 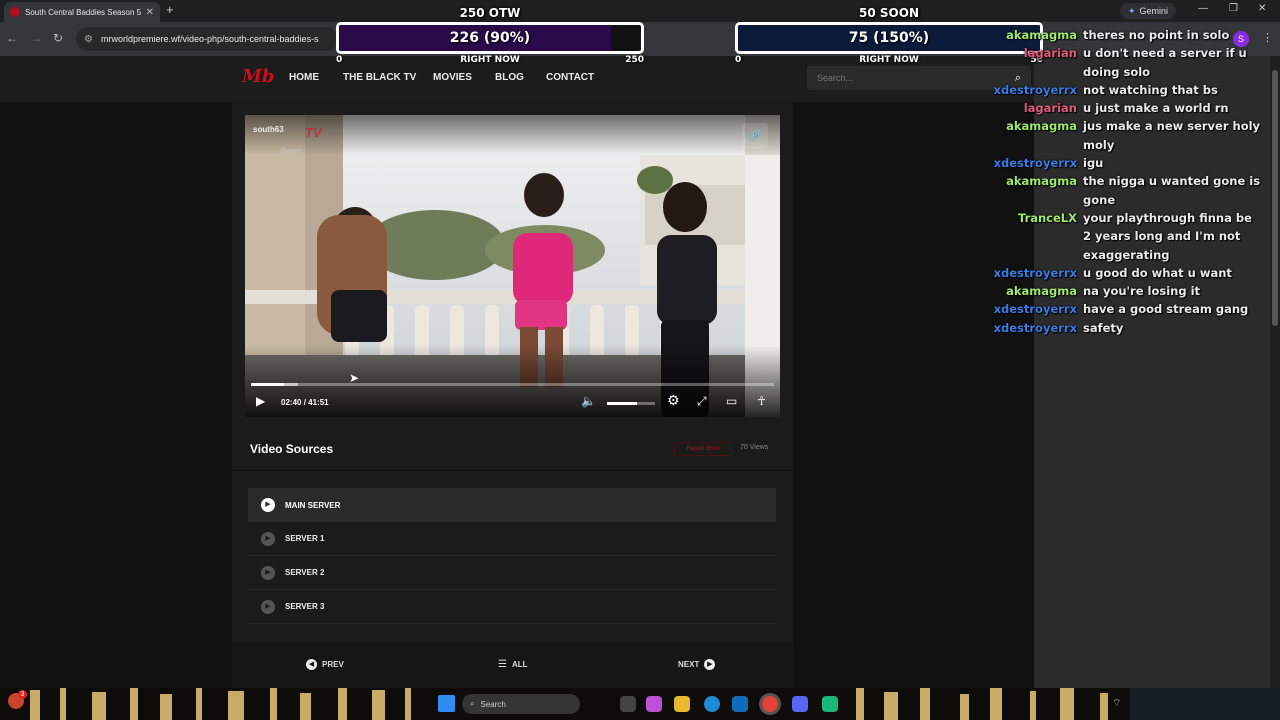 What do you see at coordinates (490, 13) in the screenshot?
I see `goal-title: 250 OTW` at bounding box center [490, 13].